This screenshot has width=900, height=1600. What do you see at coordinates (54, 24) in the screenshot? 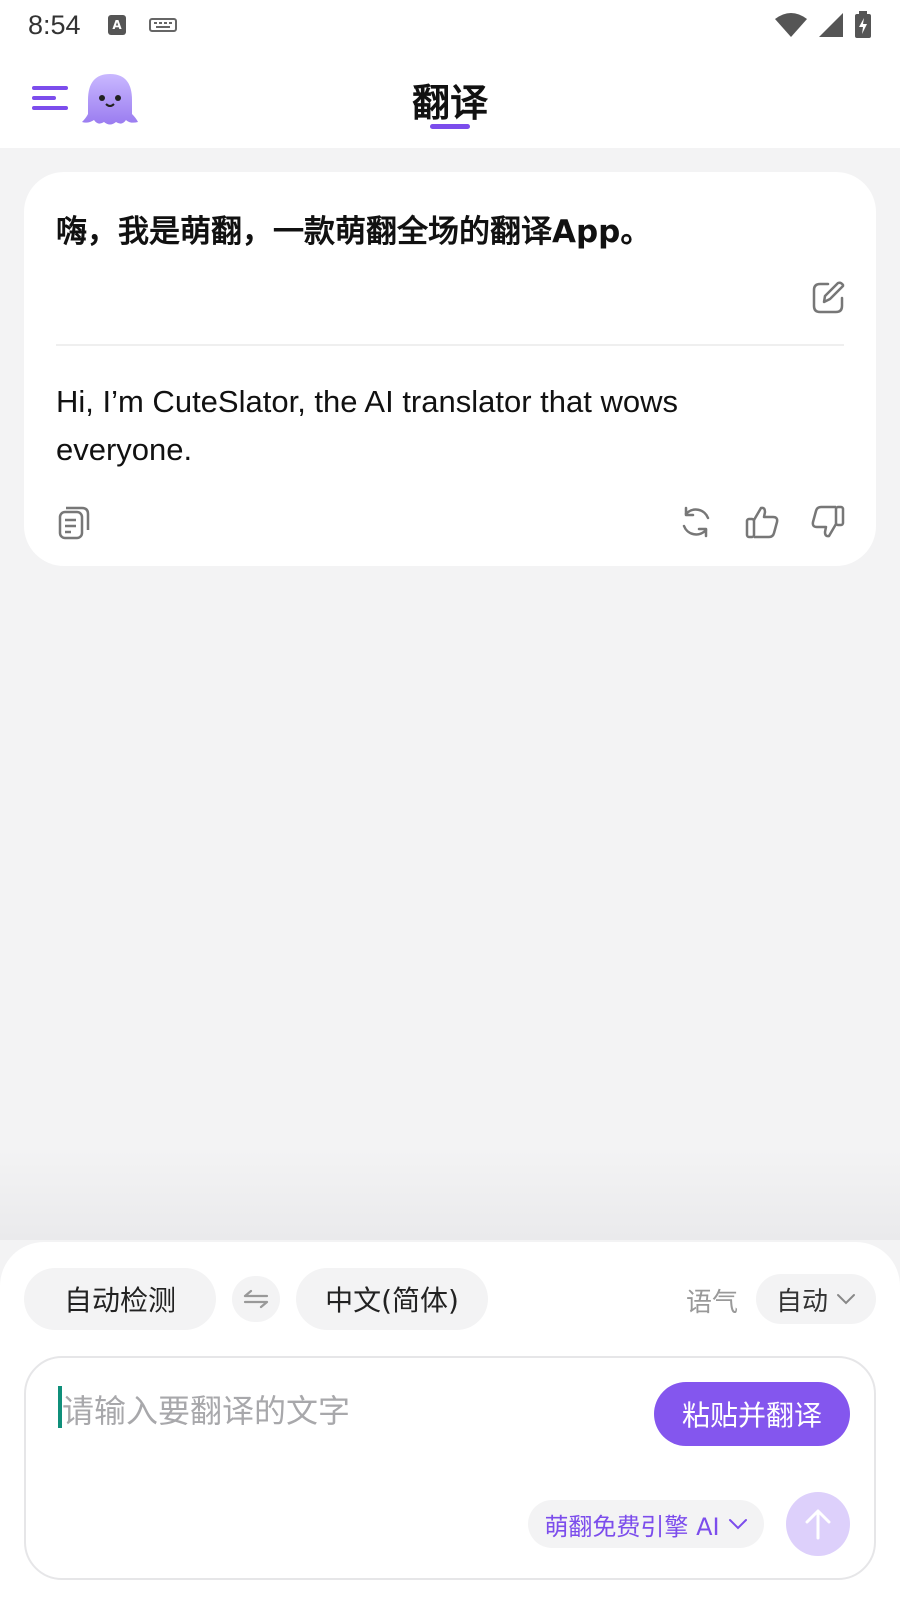
I see `status-time: 8:54` at bounding box center [54, 24].